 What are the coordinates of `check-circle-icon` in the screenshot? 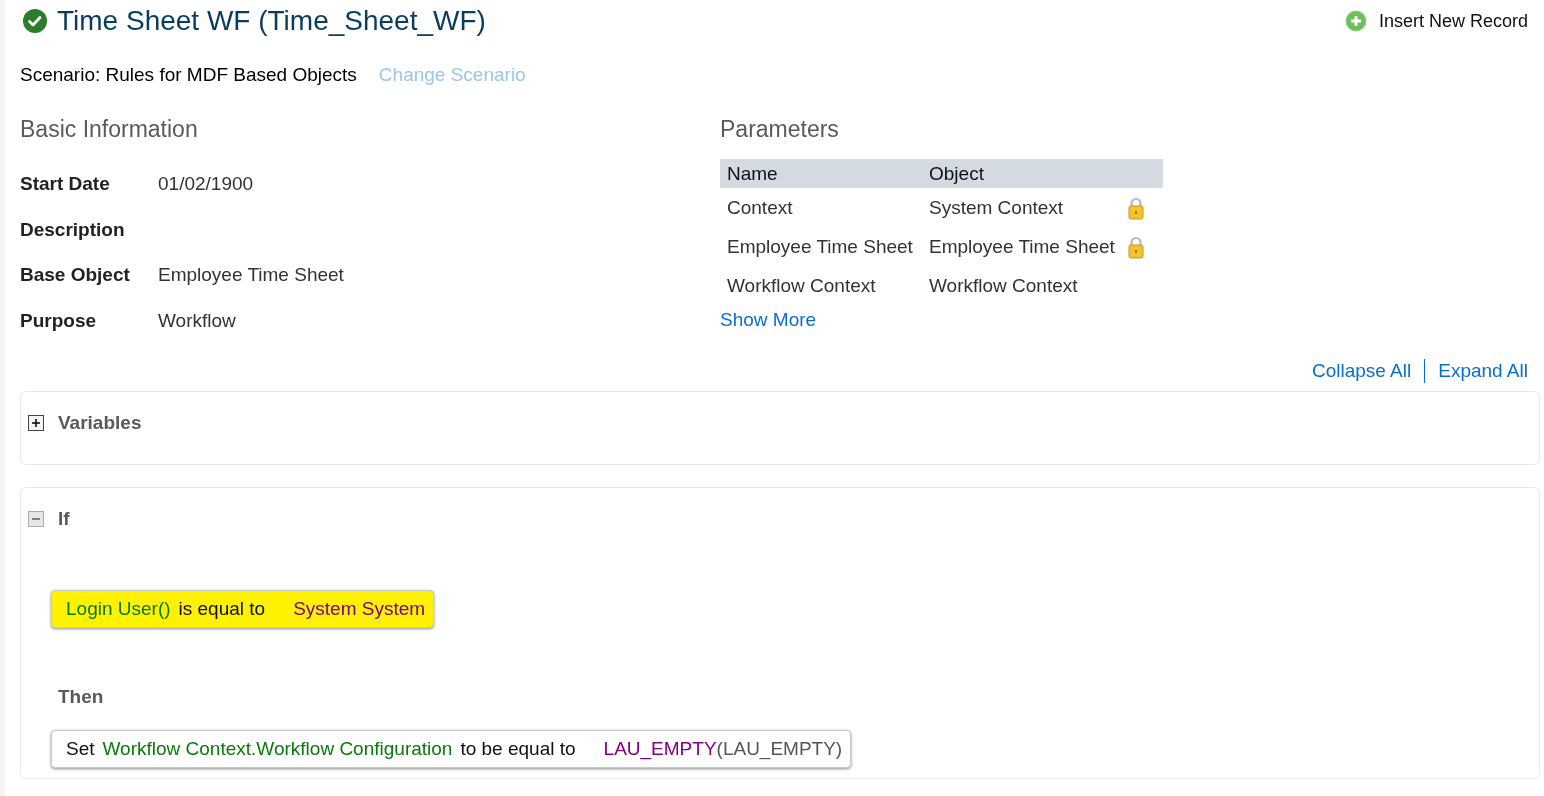 It's located at (35, 21).